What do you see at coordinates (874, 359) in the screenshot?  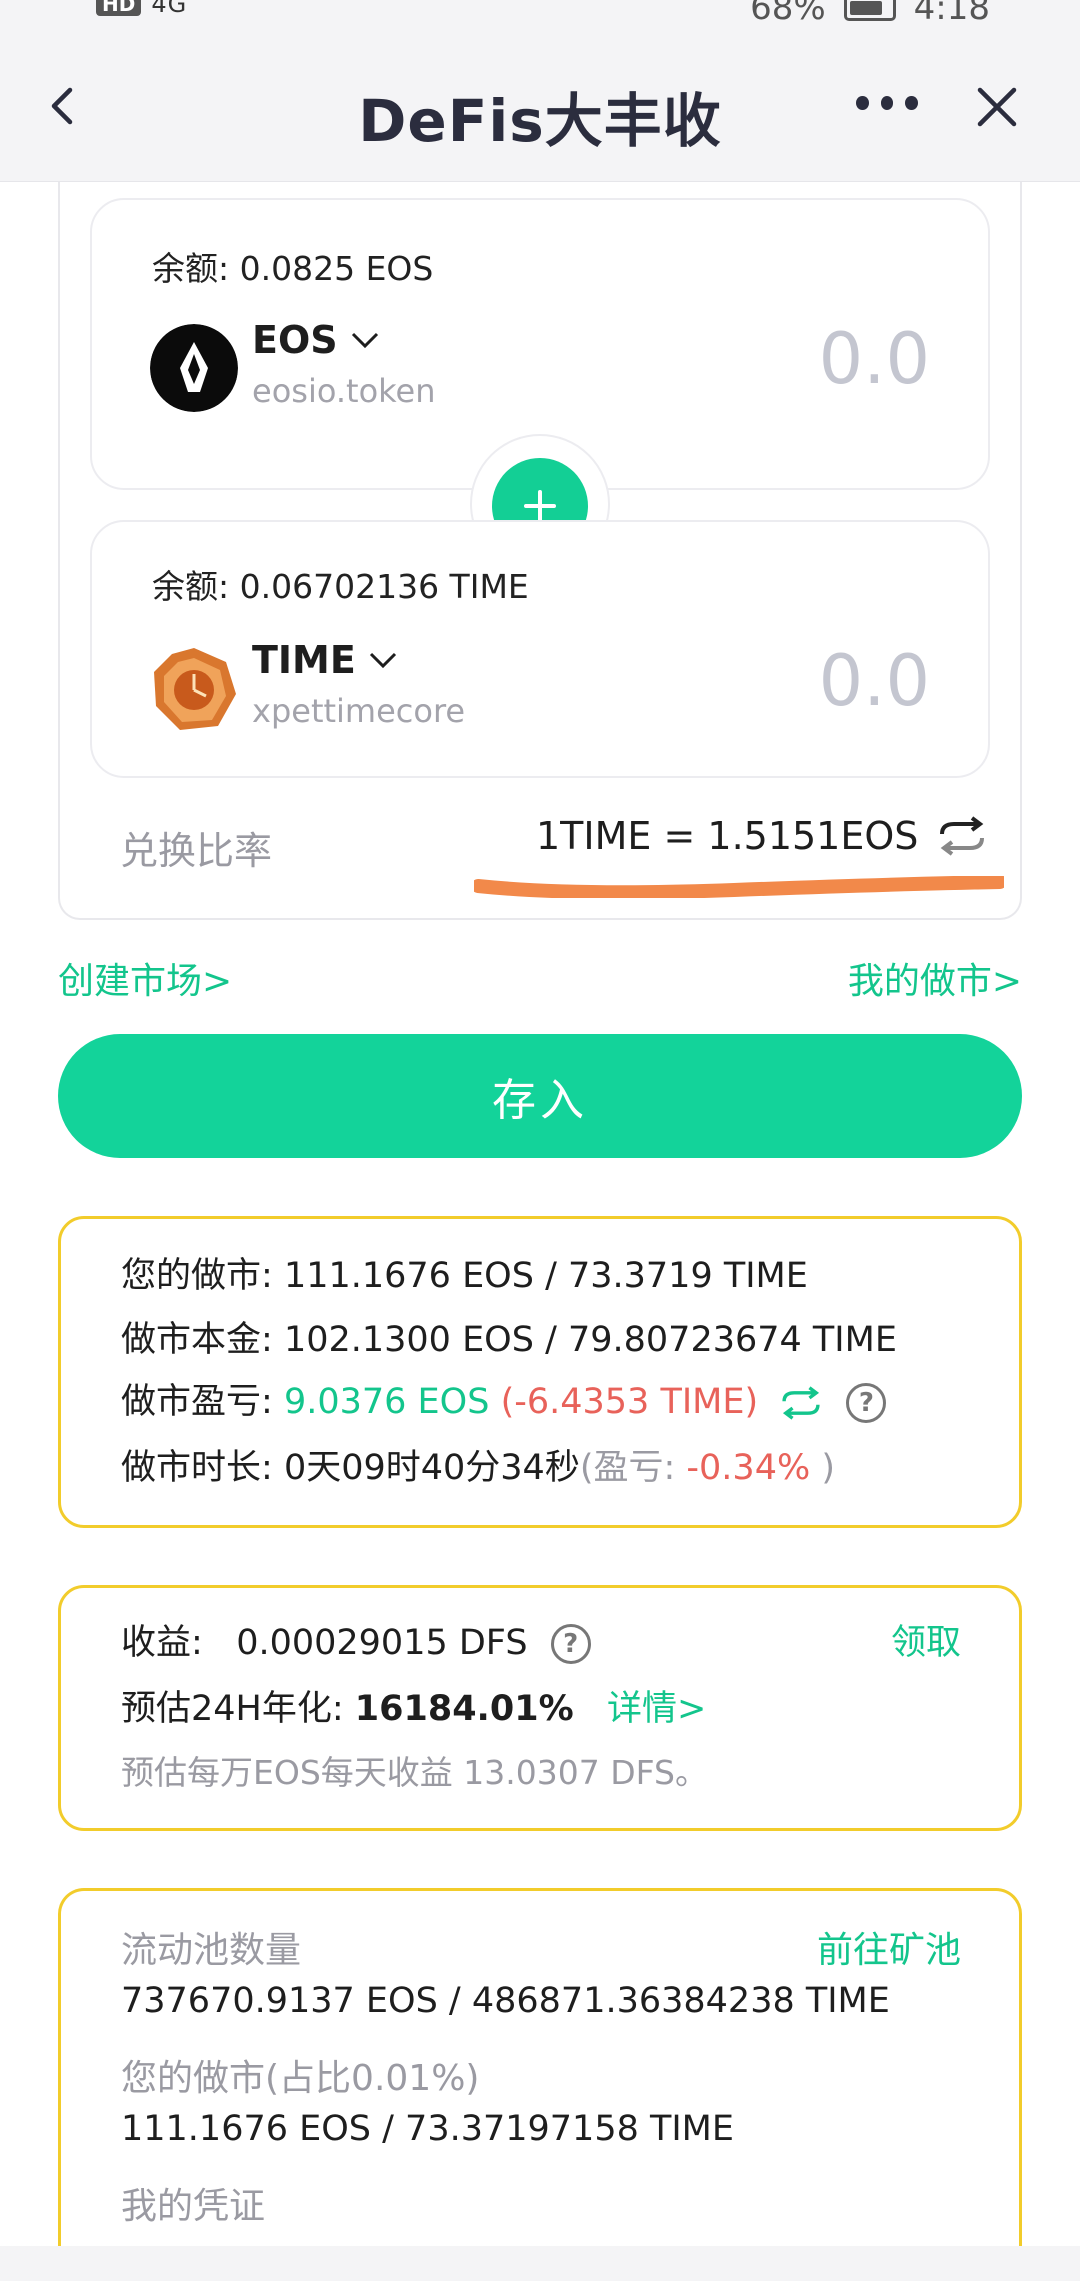 I see `token-a-amount-input: 0.0` at bounding box center [874, 359].